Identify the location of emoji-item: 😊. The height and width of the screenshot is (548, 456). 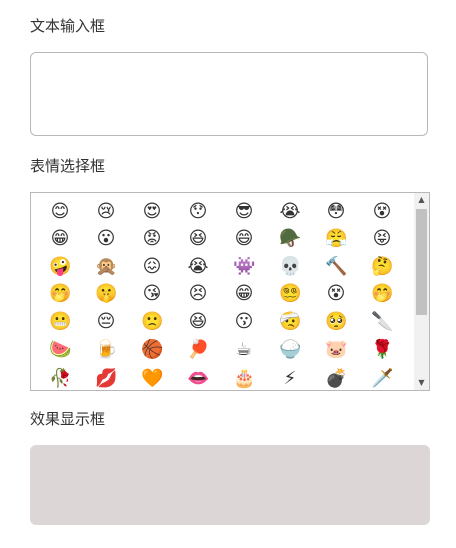
(60, 212).